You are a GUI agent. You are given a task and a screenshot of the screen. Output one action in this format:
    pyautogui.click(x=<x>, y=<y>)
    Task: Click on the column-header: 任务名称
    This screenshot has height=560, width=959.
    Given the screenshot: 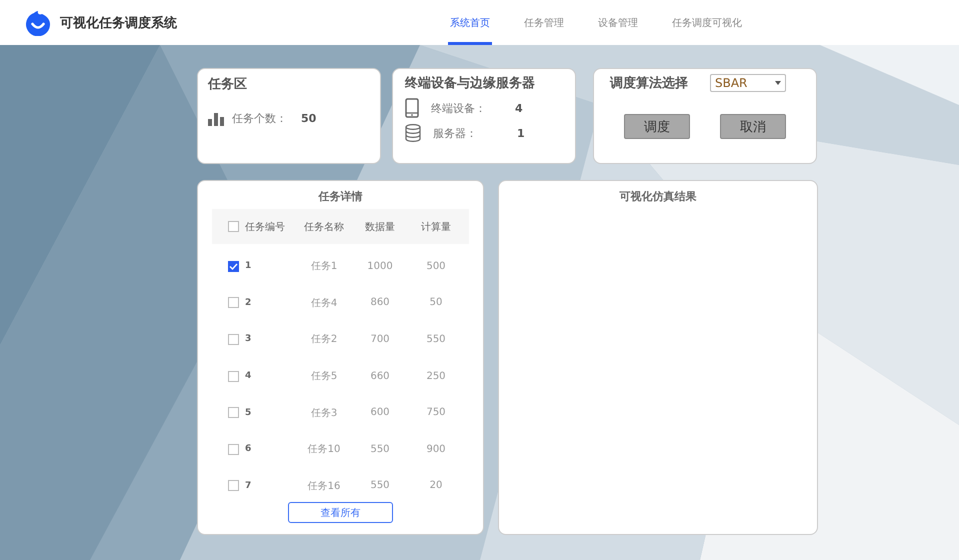 What is the action you would take?
    pyautogui.click(x=324, y=227)
    